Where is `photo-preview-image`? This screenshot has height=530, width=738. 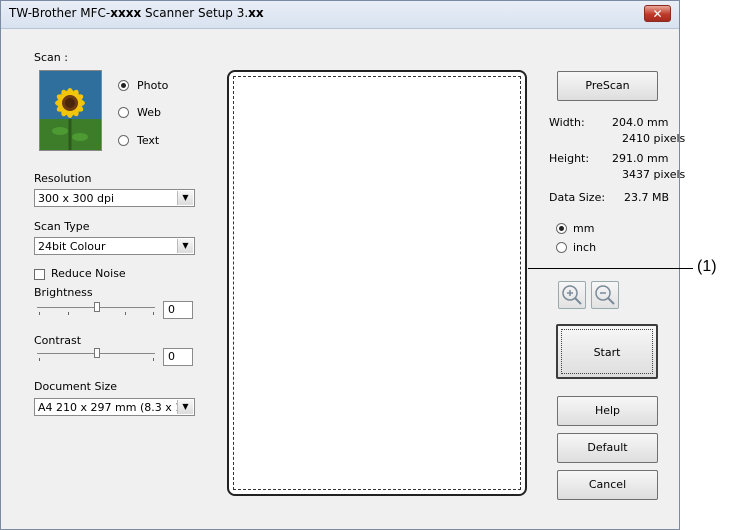
photo-preview-image is located at coordinates (70, 110).